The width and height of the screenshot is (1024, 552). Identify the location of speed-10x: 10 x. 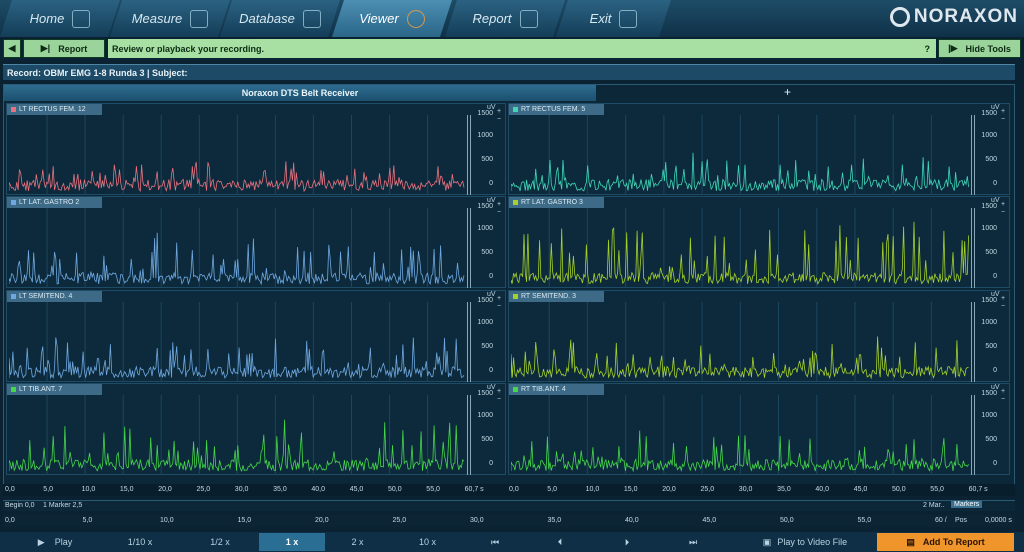
(427, 542).